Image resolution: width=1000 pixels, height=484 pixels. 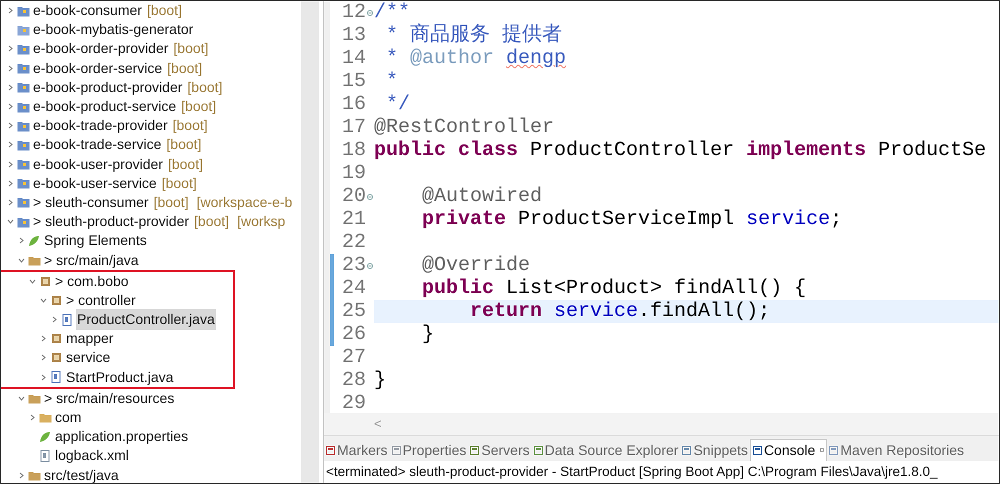 What do you see at coordinates (353, 402) in the screenshot?
I see `line-number: 29` at bounding box center [353, 402].